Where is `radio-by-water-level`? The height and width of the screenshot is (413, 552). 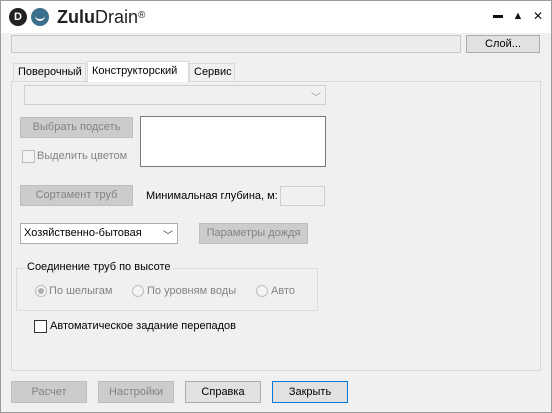 radio-by-water-level is located at coordinates (138, 291).